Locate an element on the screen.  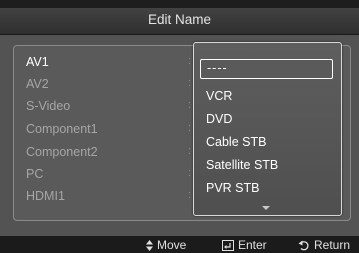
help-return: Return is located at coordinates (324, 245).